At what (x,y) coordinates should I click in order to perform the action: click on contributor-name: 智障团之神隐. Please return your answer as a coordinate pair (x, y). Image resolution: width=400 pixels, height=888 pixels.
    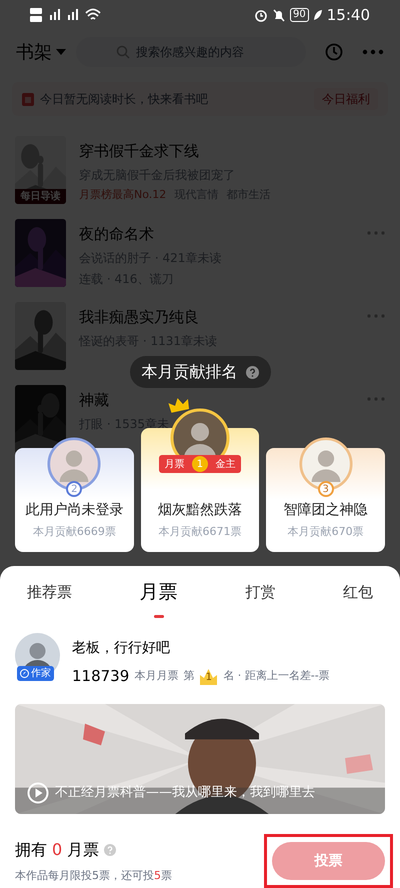
    Looking at the image, I should click on (326, 510).